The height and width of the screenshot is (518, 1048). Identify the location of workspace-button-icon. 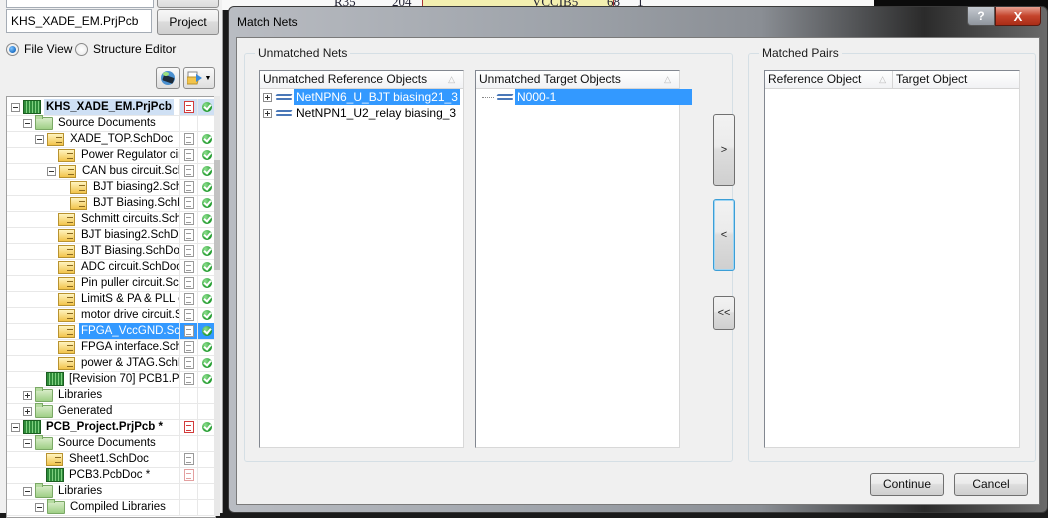
(168, 78).